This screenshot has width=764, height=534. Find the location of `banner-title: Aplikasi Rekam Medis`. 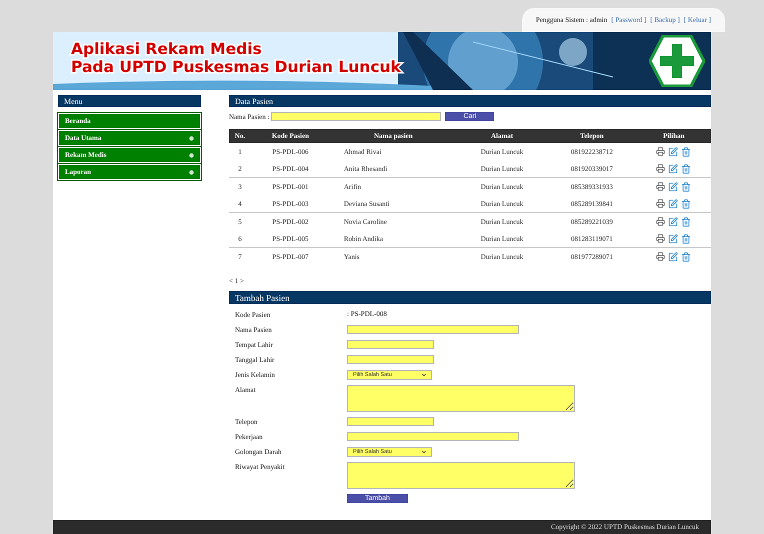

banner-title: Aplikasi Rekam Medis is located at coordinates (167, 49).